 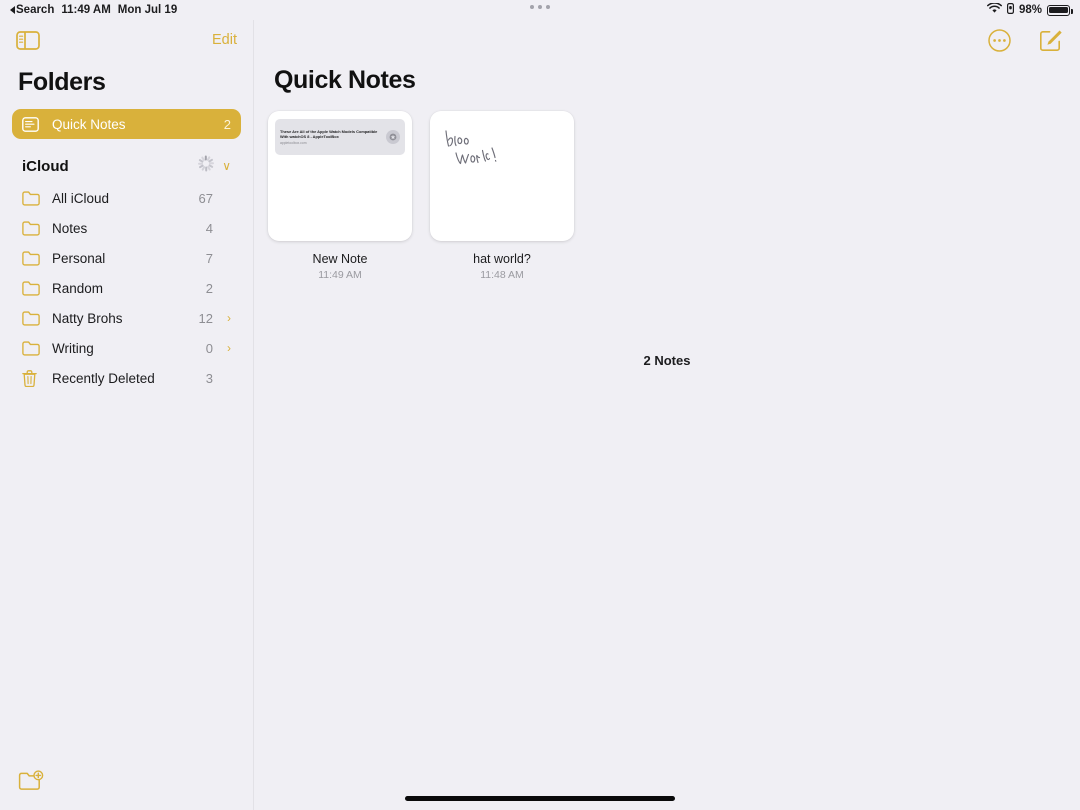 I want to click on page-title: Folders, so click(x=62, y=82).